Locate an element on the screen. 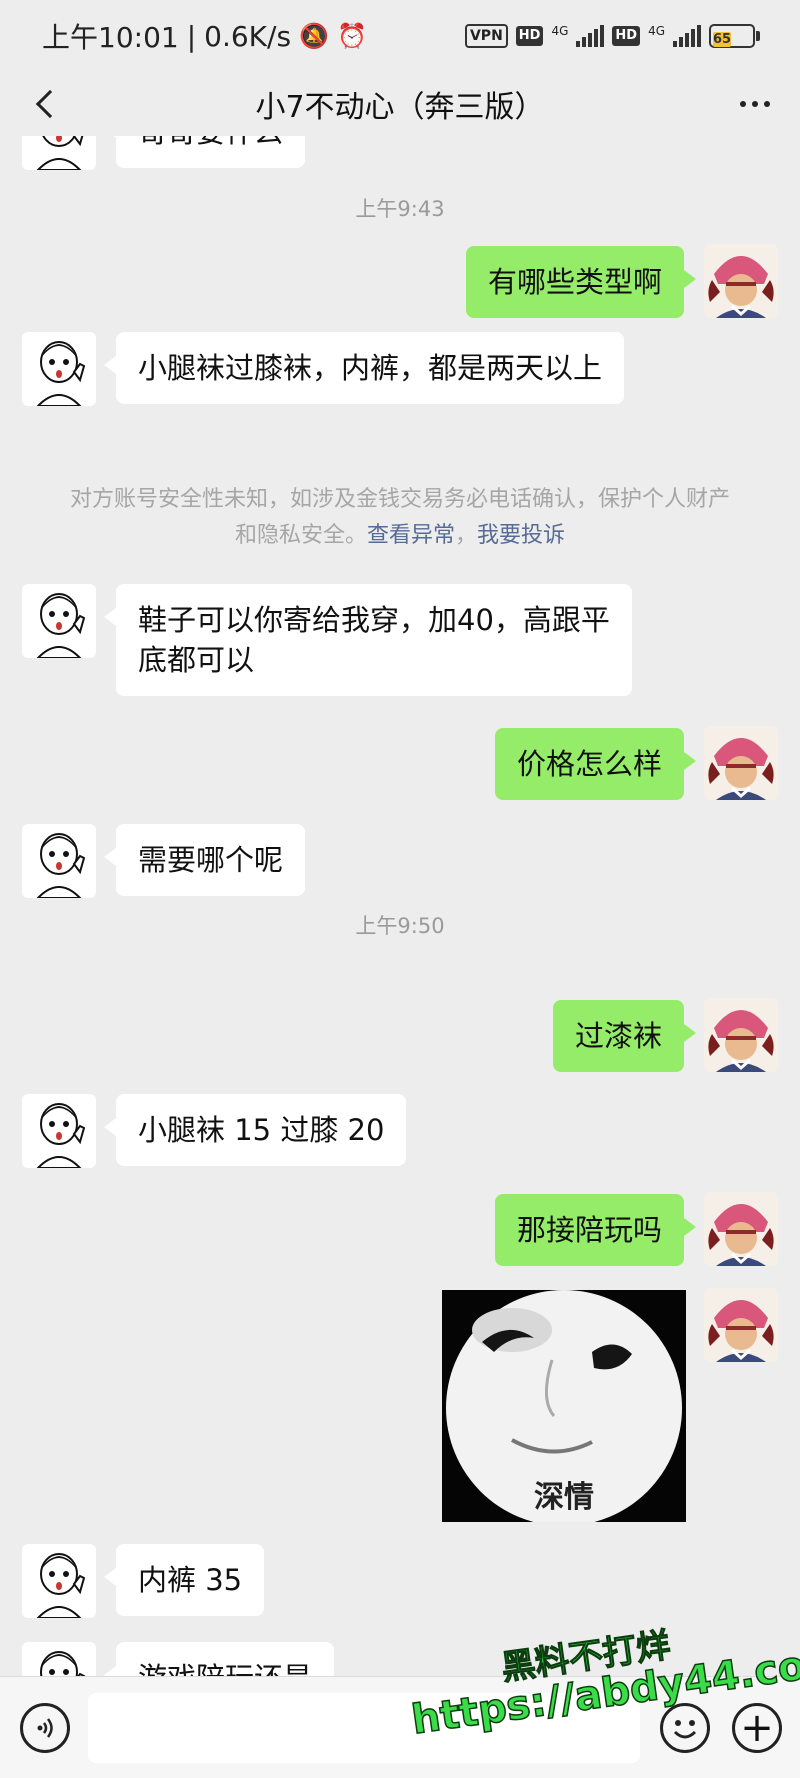 Image resolution: width=800 pixels, height=1778 pixels. message-bubble: 过漆袜 is located at coordinates (624, 1036).